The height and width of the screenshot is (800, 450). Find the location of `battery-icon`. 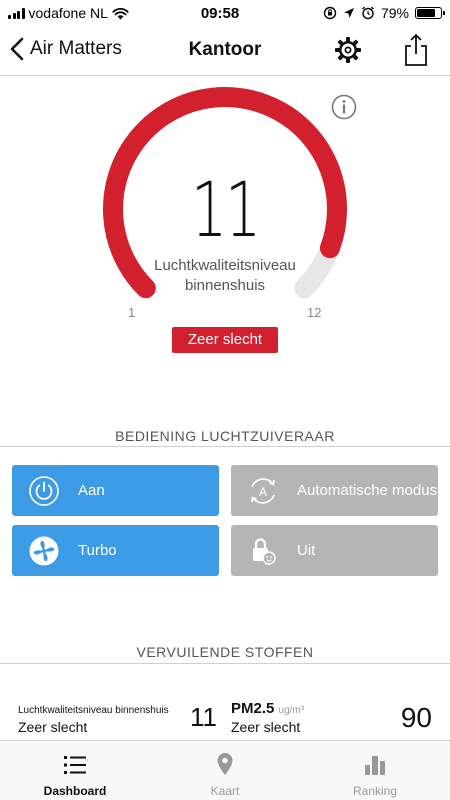

battery-icon is located at coordinates (430, 13).